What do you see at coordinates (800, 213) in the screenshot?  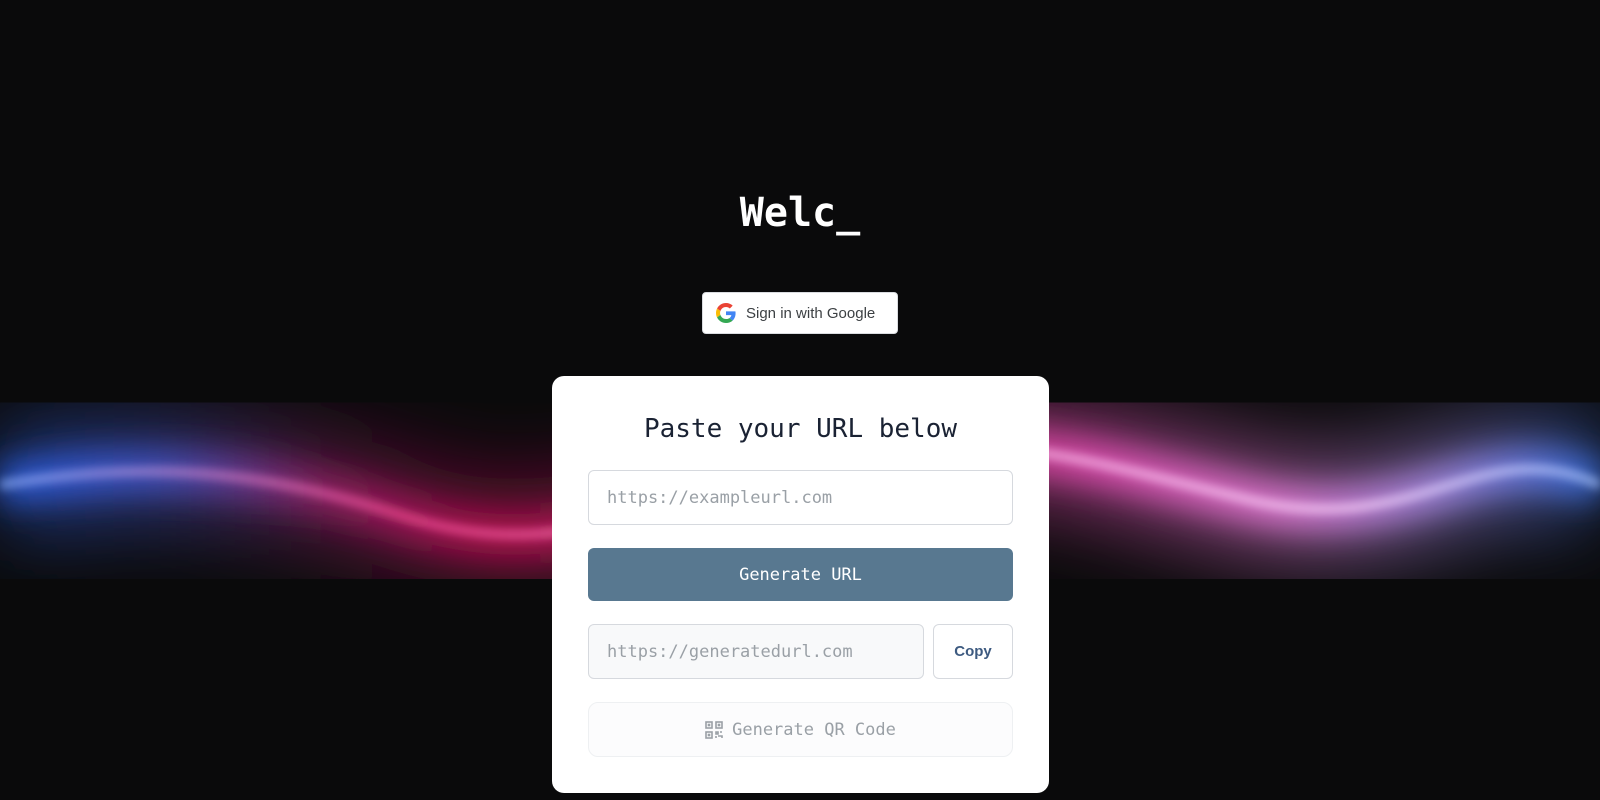 I see `welcome-headline: Welc_` at bounding box center [800, 213].